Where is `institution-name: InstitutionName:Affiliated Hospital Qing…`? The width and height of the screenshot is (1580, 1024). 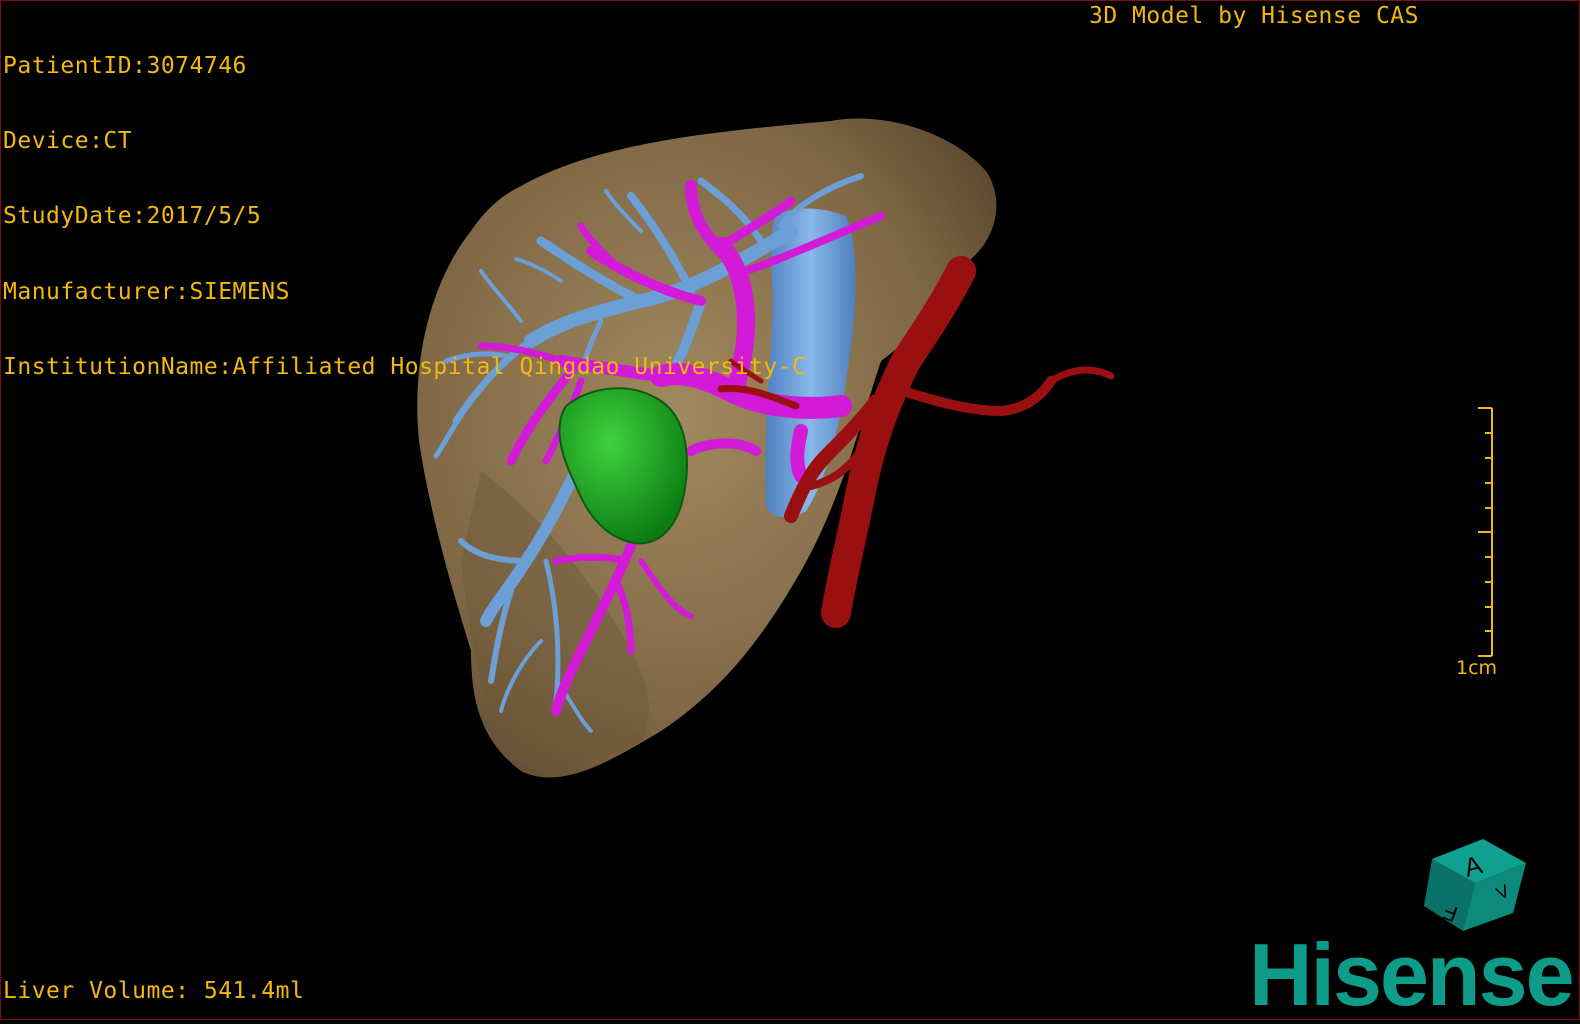 institution-name: InstitutionName:Affiliated Hospital Qing… is located at coordinates (405, 366).